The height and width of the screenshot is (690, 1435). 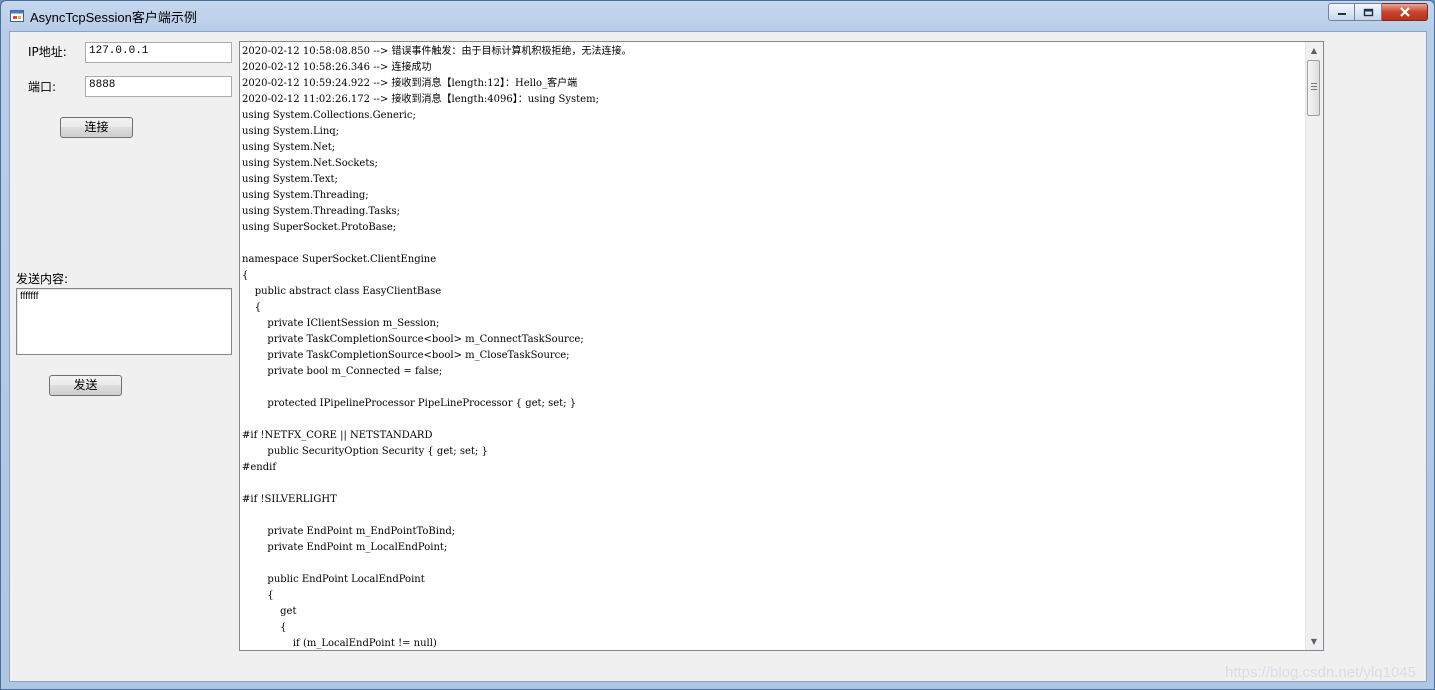 What do you see at coordinates (158, 86) in the screenshot?
I see `port-field: 8888` at bounding box center [158, 86].